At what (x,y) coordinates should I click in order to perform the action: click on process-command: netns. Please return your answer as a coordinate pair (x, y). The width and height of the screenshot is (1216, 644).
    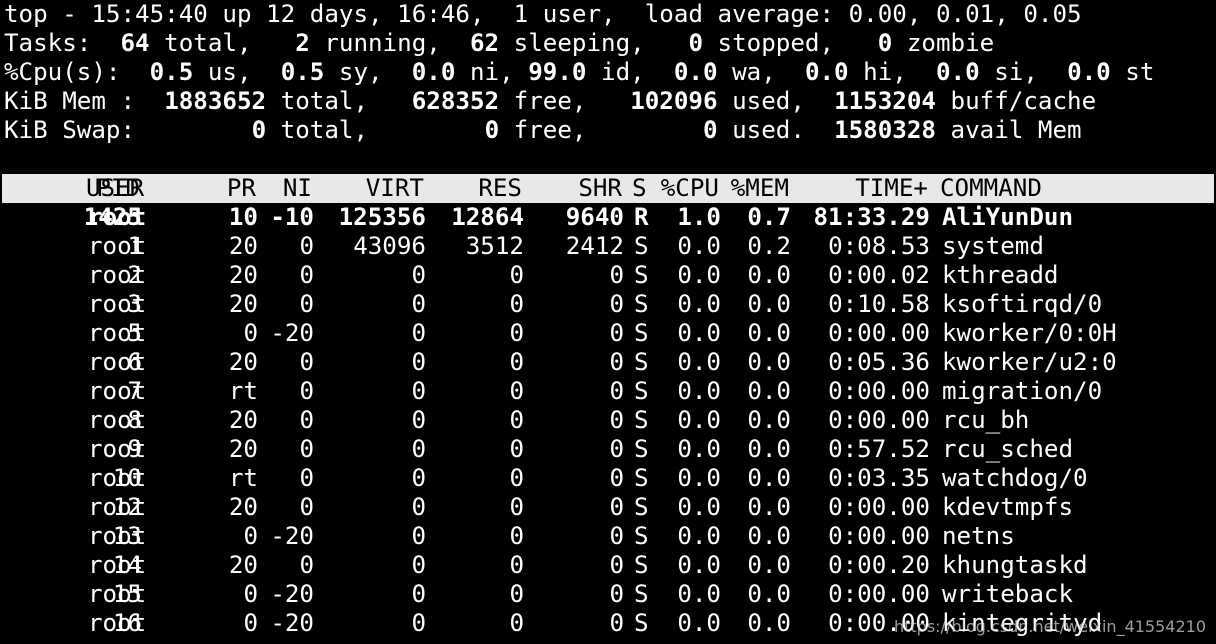
    Looking at the image, I should click on (978, 536).